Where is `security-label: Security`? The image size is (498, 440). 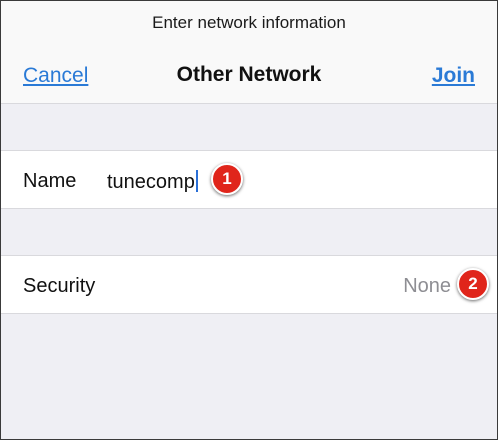 security-label: Security is located at coordinates (59, 286).